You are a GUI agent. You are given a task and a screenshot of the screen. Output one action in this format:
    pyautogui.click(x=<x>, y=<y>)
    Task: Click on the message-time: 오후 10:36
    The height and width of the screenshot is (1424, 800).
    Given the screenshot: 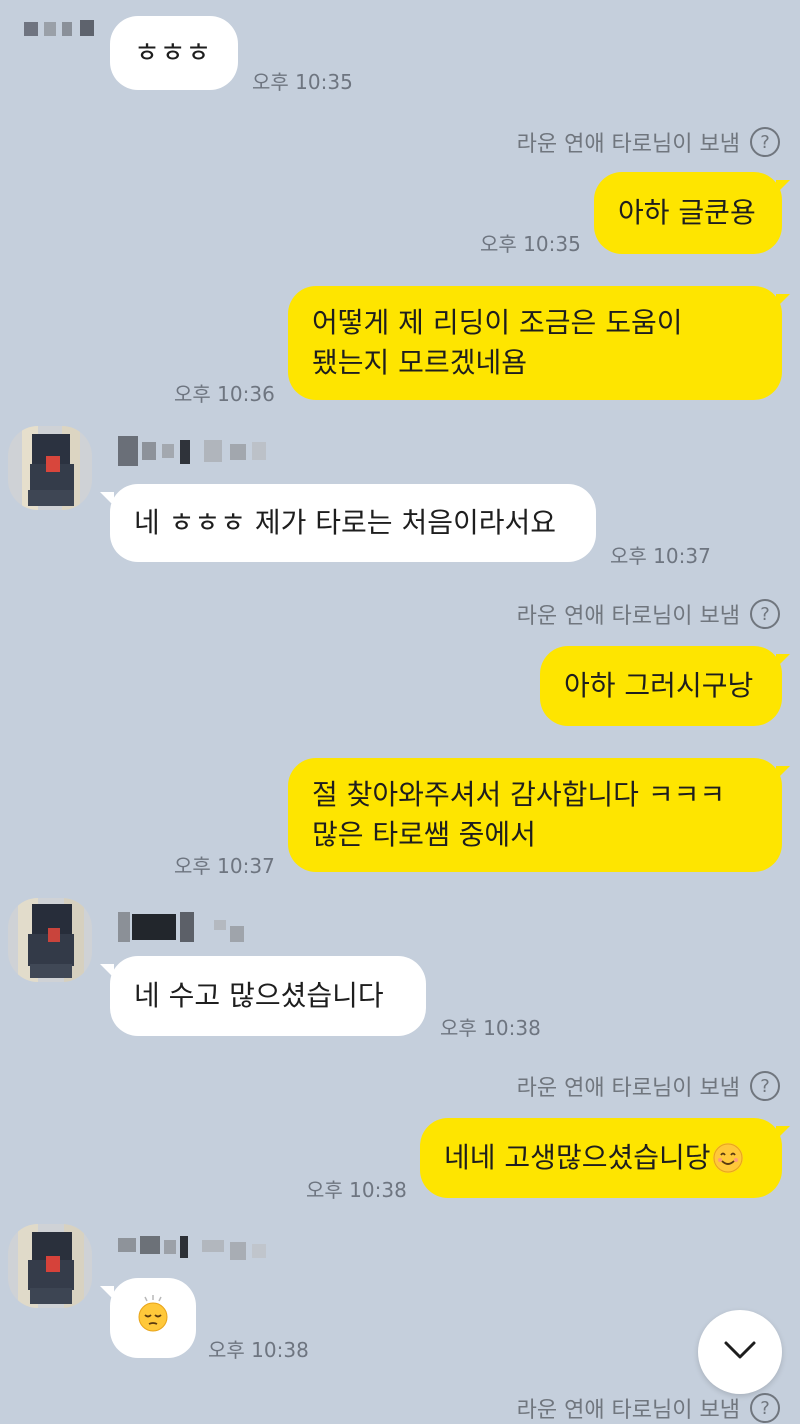 What is the action you would take?
    pyautogui.click(x=224, y=394)
    